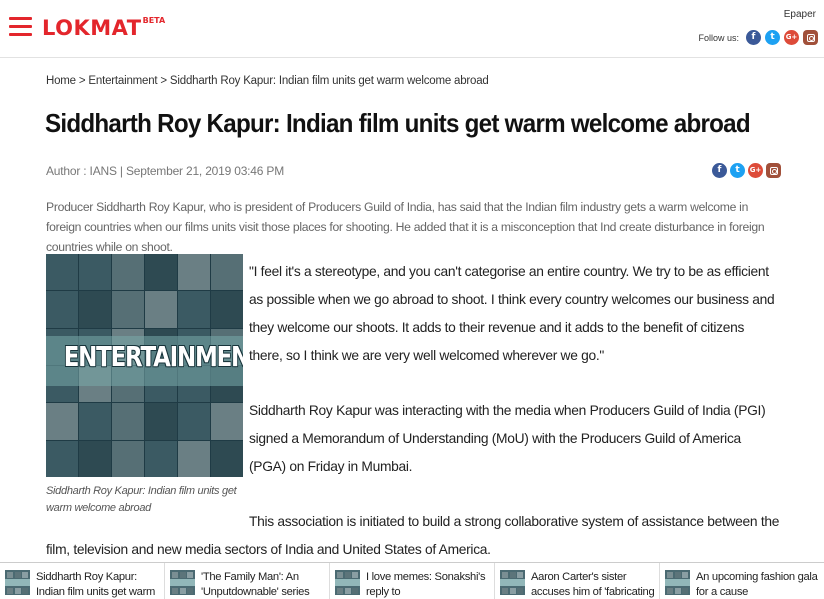  Describe the element at coordinates (737, 170) in the screenshot. I see `share-twitter-icon: t` at that location.